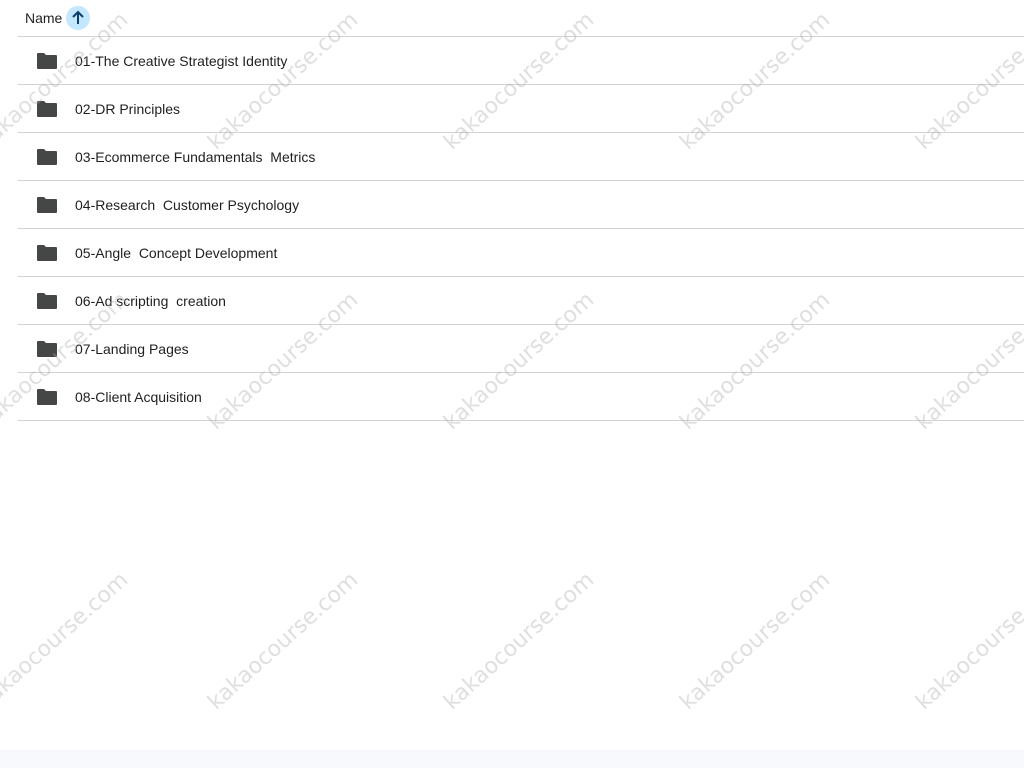 The image size is (1024, 768). I want to click on folder-row: 05-Angle Concept Development, so click(521, 253).